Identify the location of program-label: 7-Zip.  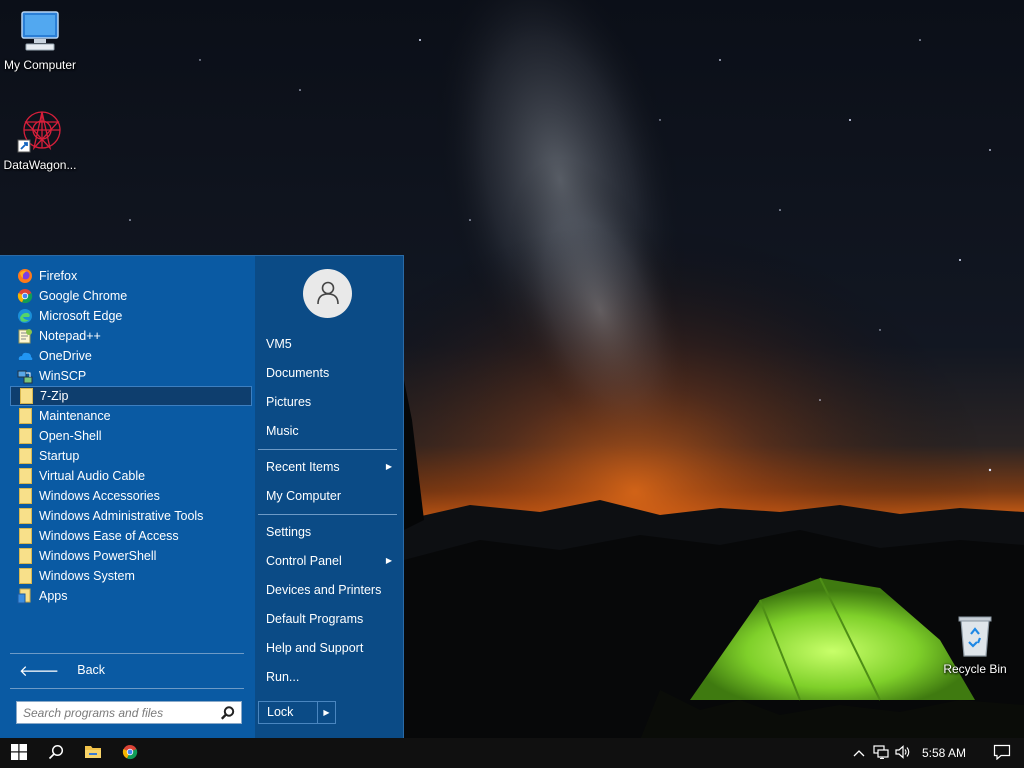
(54, 396).